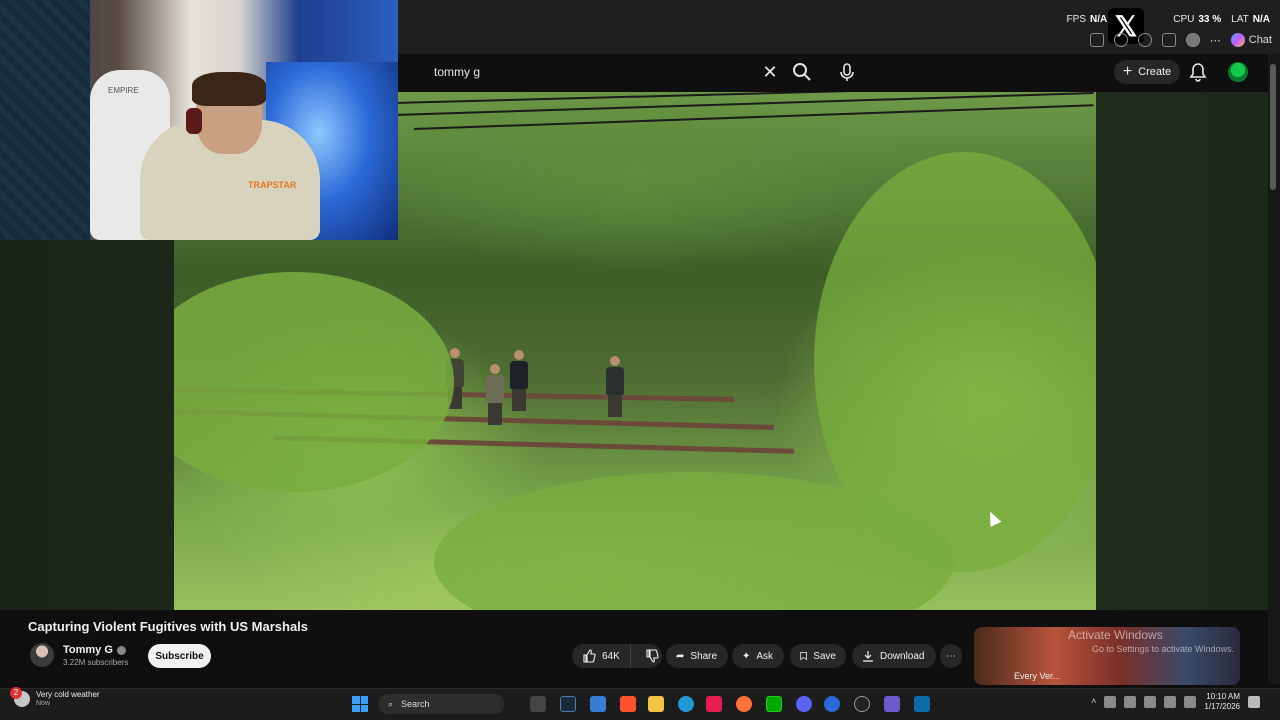 The width and height of the screenshot is (1280, 720). I want to click on notification-badge: 2, so click(16, 692).